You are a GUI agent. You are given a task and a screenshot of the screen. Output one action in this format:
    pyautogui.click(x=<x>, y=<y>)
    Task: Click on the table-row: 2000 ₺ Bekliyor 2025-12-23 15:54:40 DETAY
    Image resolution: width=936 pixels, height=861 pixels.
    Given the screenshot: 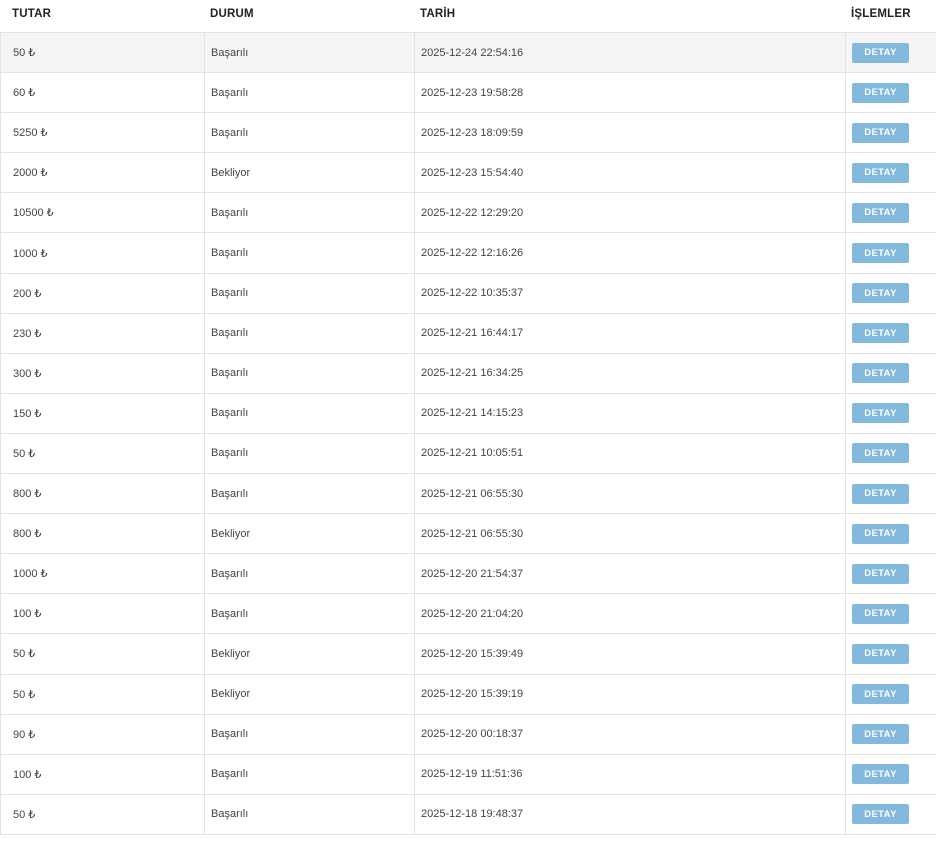 What is the action you would take?
    pyautogui.click(x=468, y=173)
    